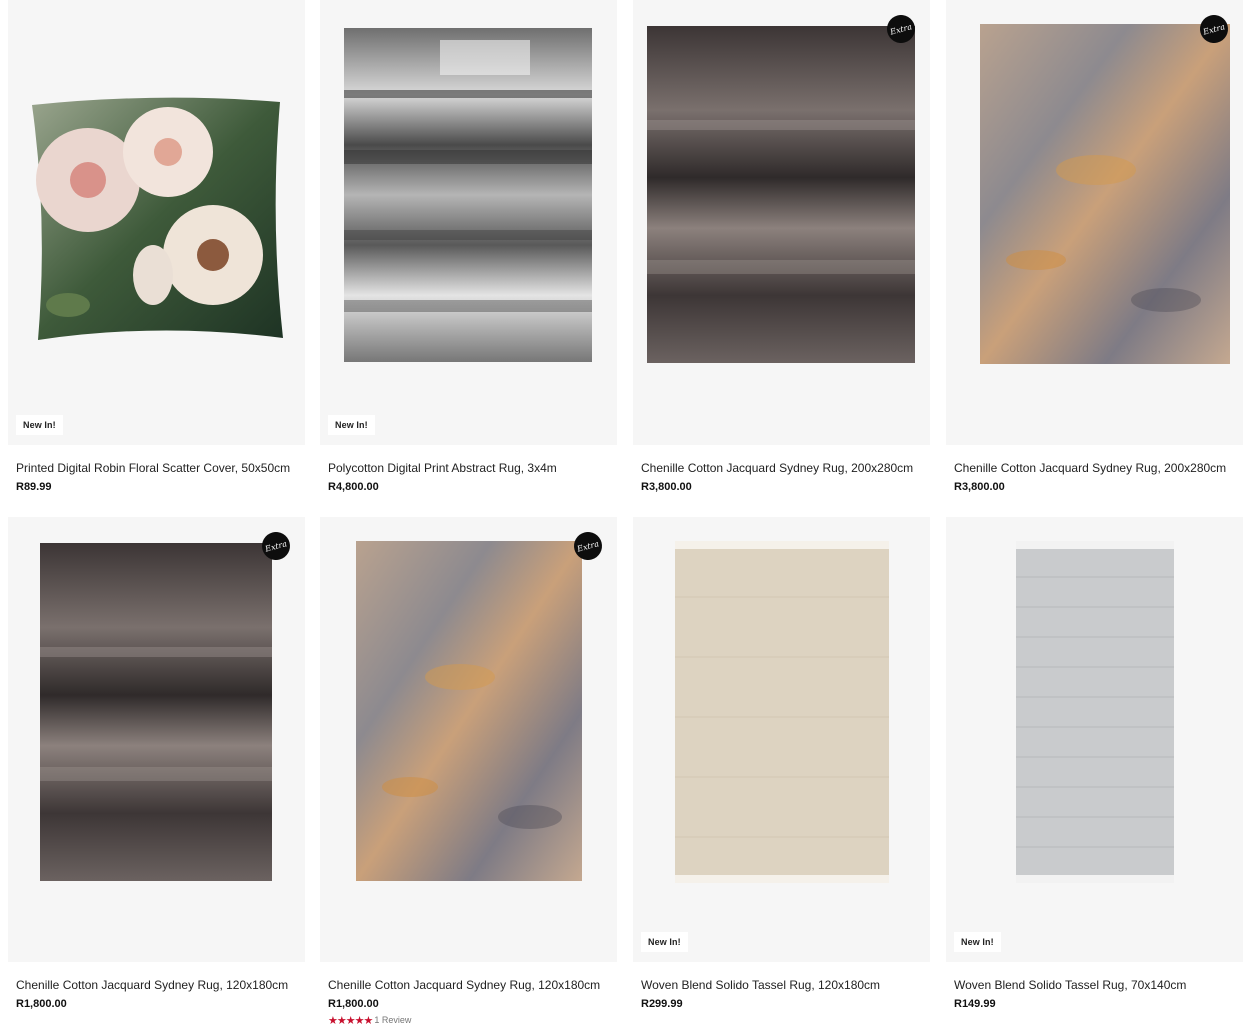 Image resolution: width=1250 pixels, height=1036 pixels. Describe the element at coordinates (472, 1020) in the screenshot. I see `product-rating: ★★★★★ 1 Review` at that location.